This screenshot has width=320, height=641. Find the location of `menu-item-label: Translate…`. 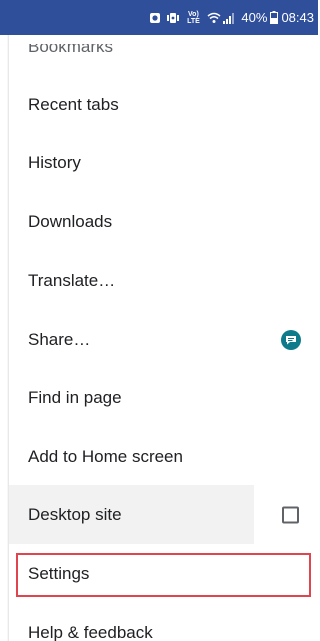

menu-item-label: Translate… is located at coordinates (72, 280).